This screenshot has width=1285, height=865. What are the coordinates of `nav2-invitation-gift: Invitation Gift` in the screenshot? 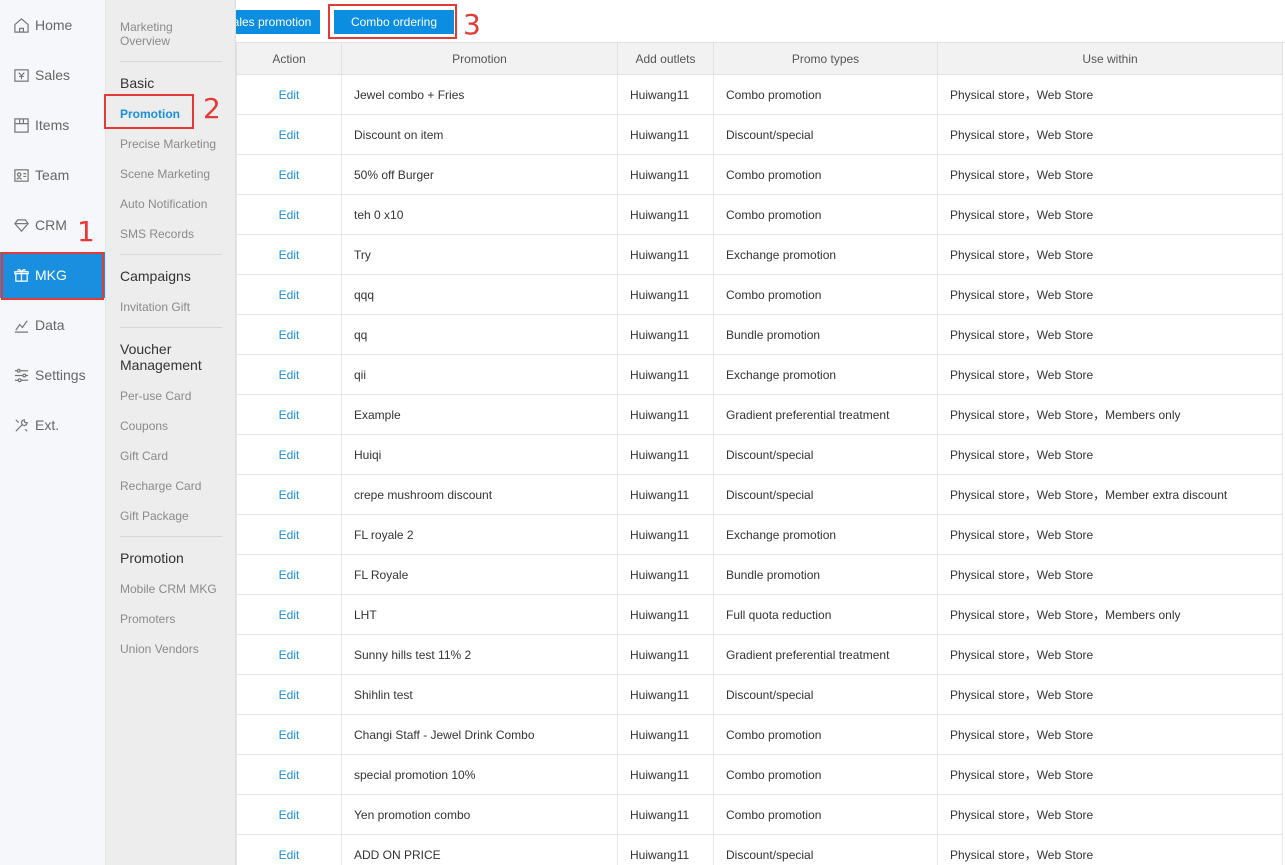 It's located at (155, 307).